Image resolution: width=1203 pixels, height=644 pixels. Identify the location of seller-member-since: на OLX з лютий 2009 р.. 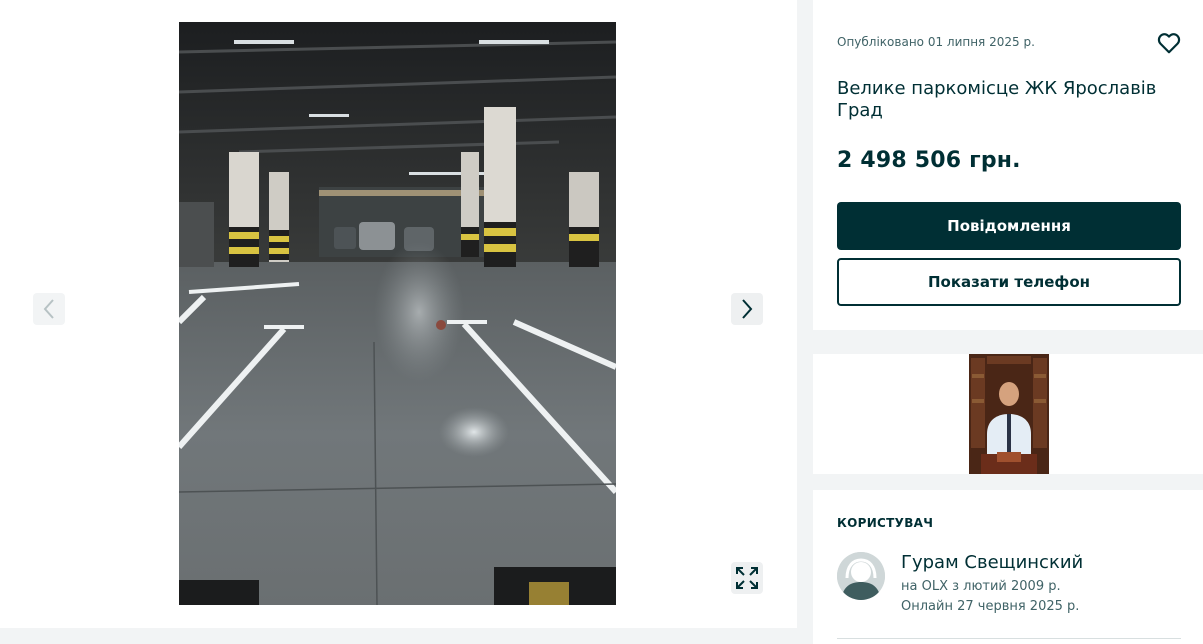
(981, 586).